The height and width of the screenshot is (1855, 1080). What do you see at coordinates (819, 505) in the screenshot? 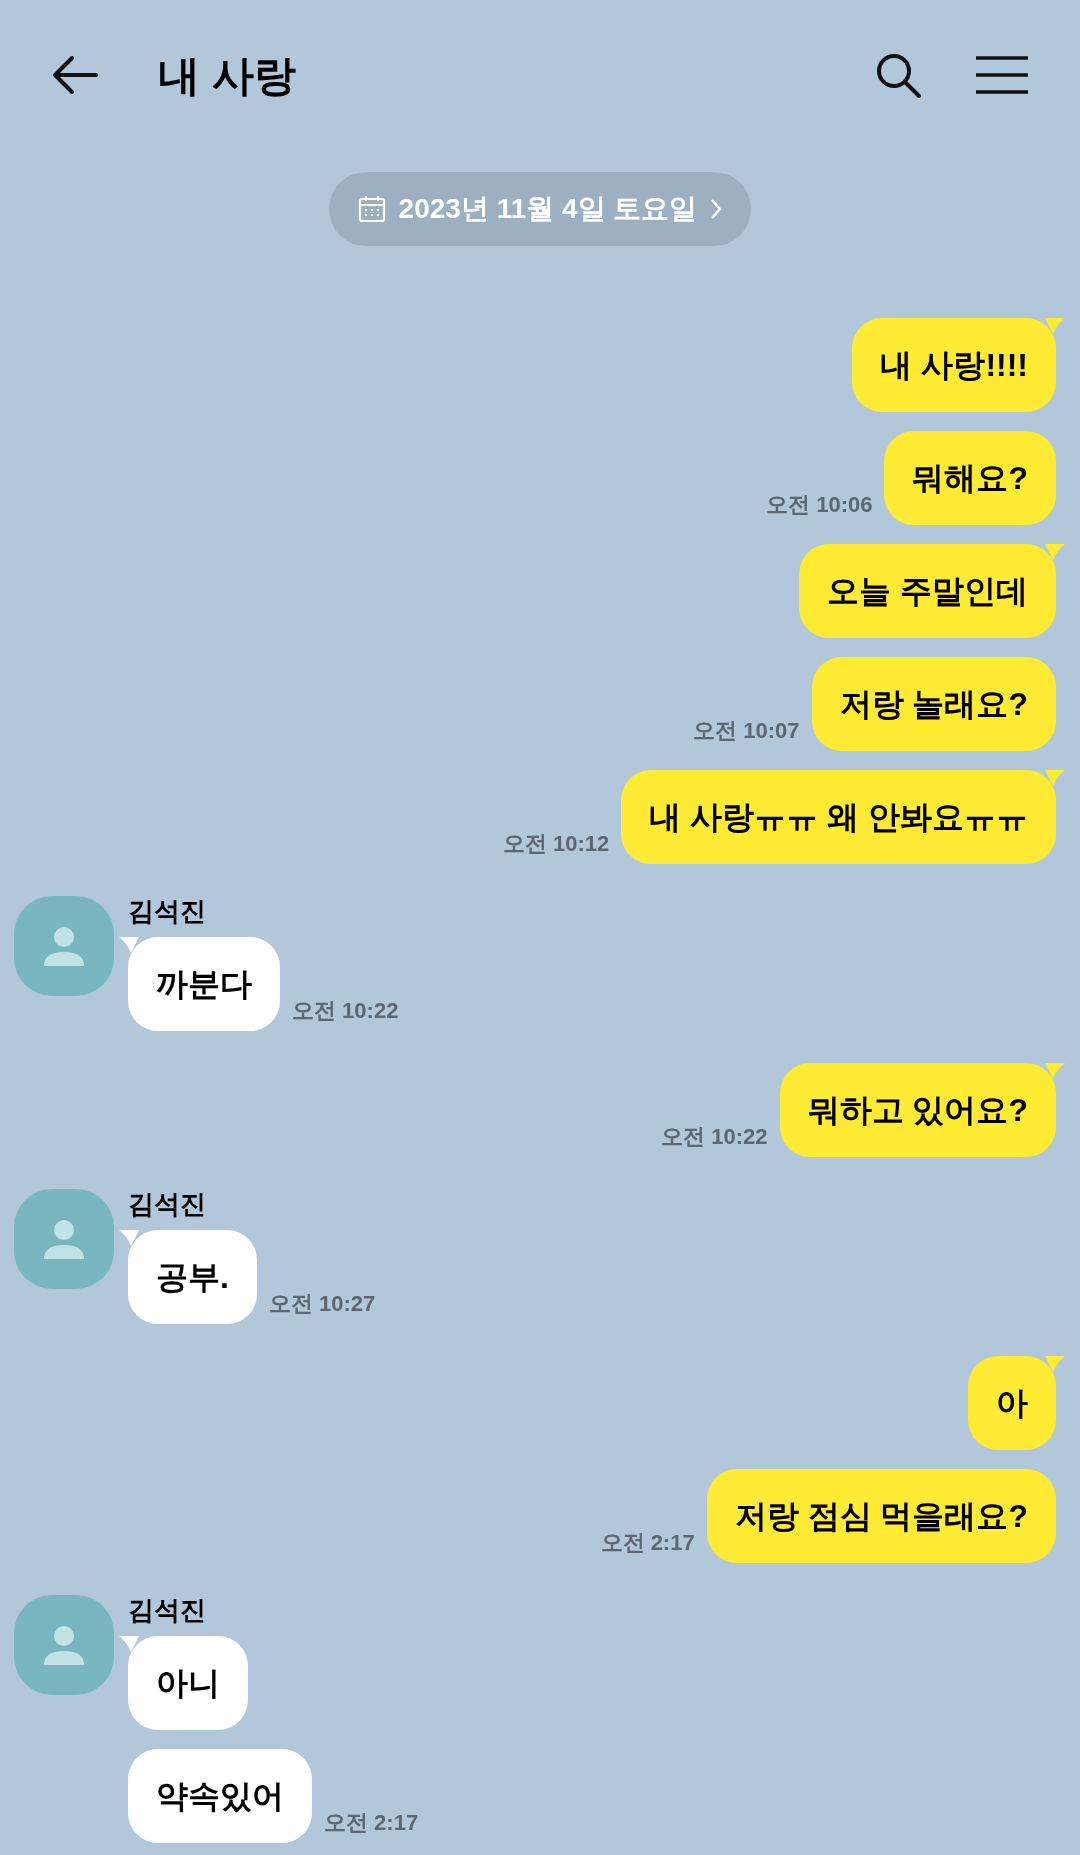
I see `message-time: 오전 10:06` at bounding box center [819, 505].